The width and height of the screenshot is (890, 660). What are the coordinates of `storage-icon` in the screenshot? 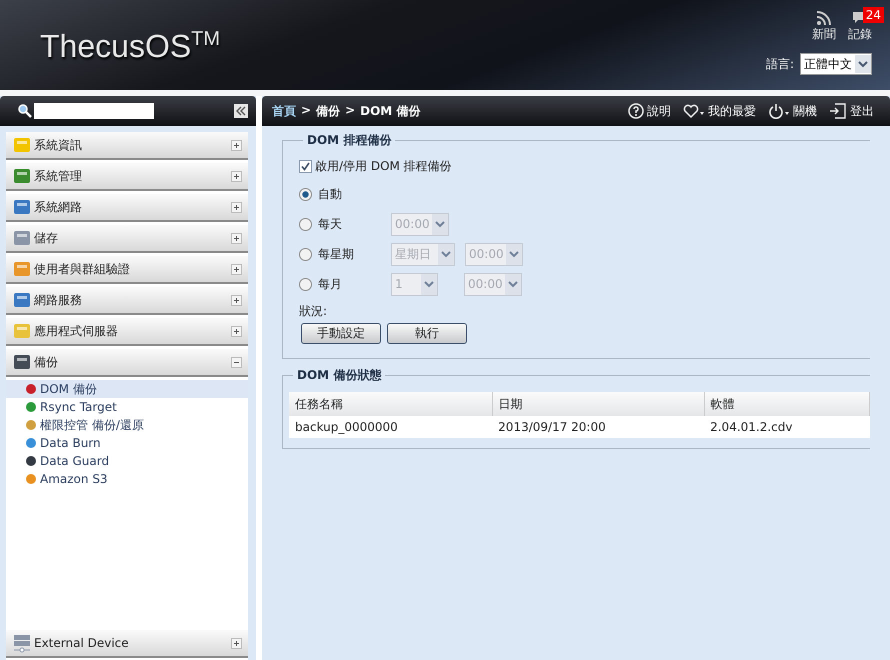 It's located at (22, 643).